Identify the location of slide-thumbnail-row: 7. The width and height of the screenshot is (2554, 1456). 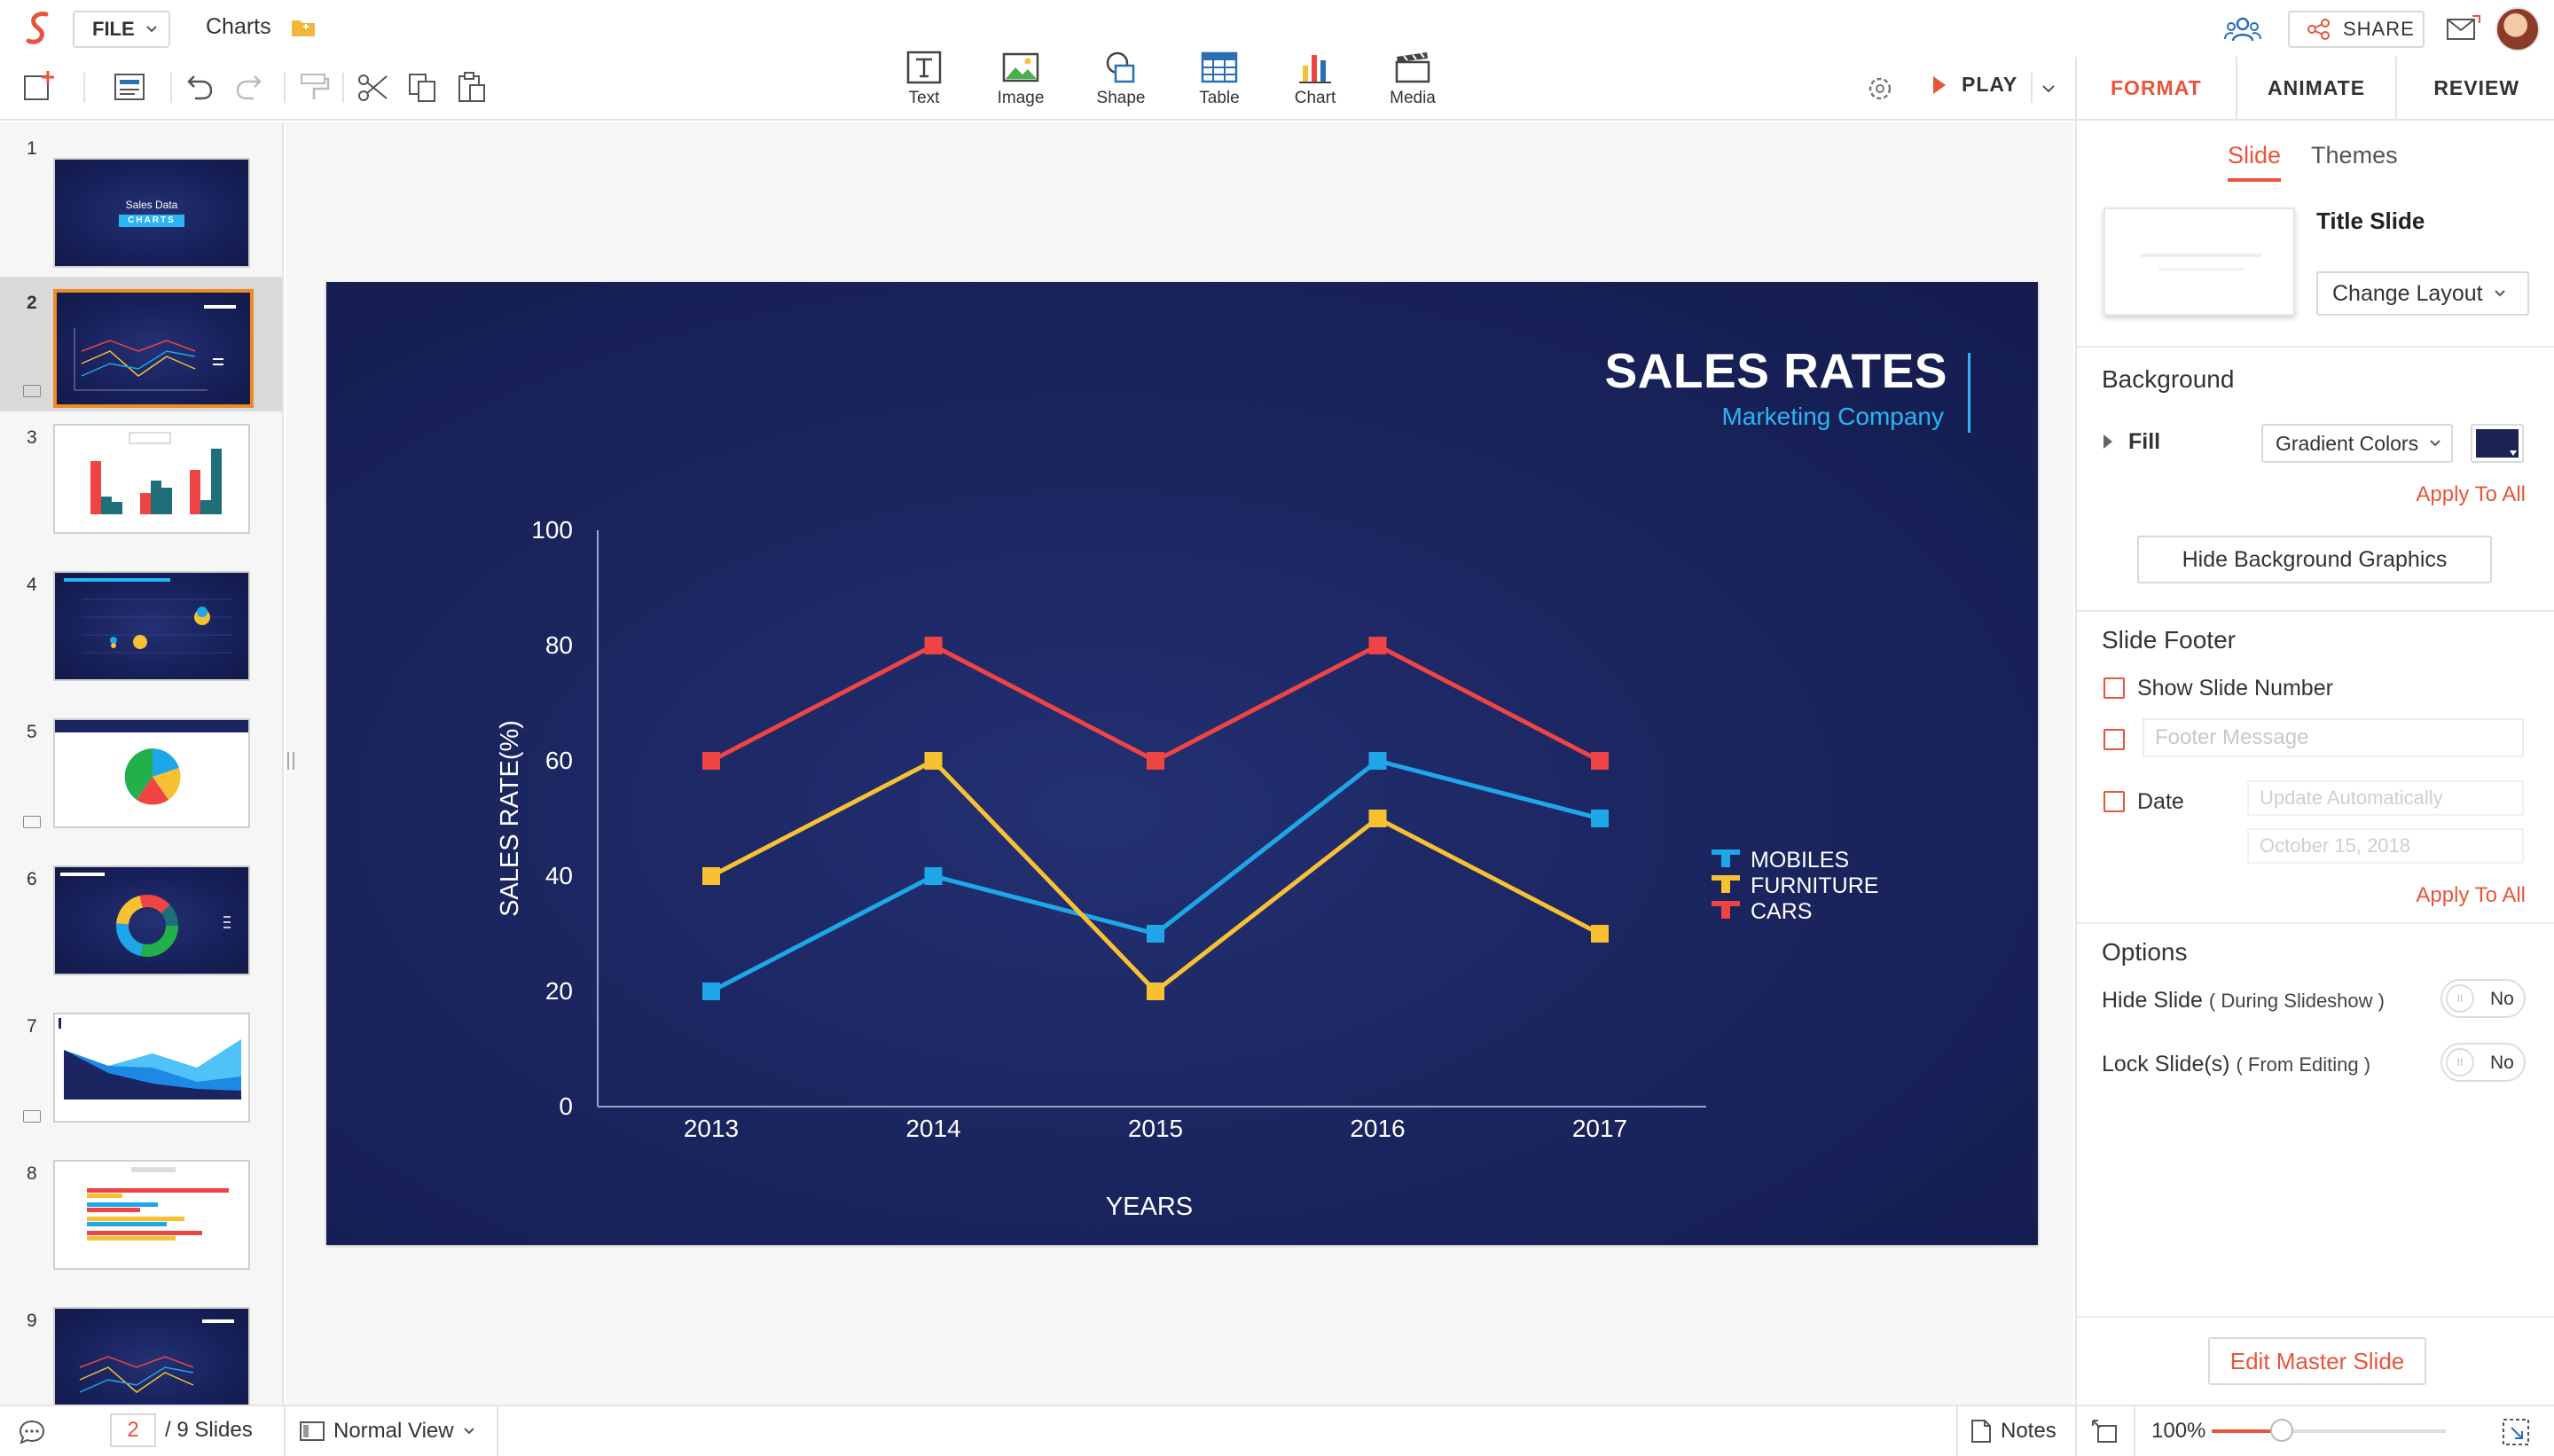
(141, 1085).